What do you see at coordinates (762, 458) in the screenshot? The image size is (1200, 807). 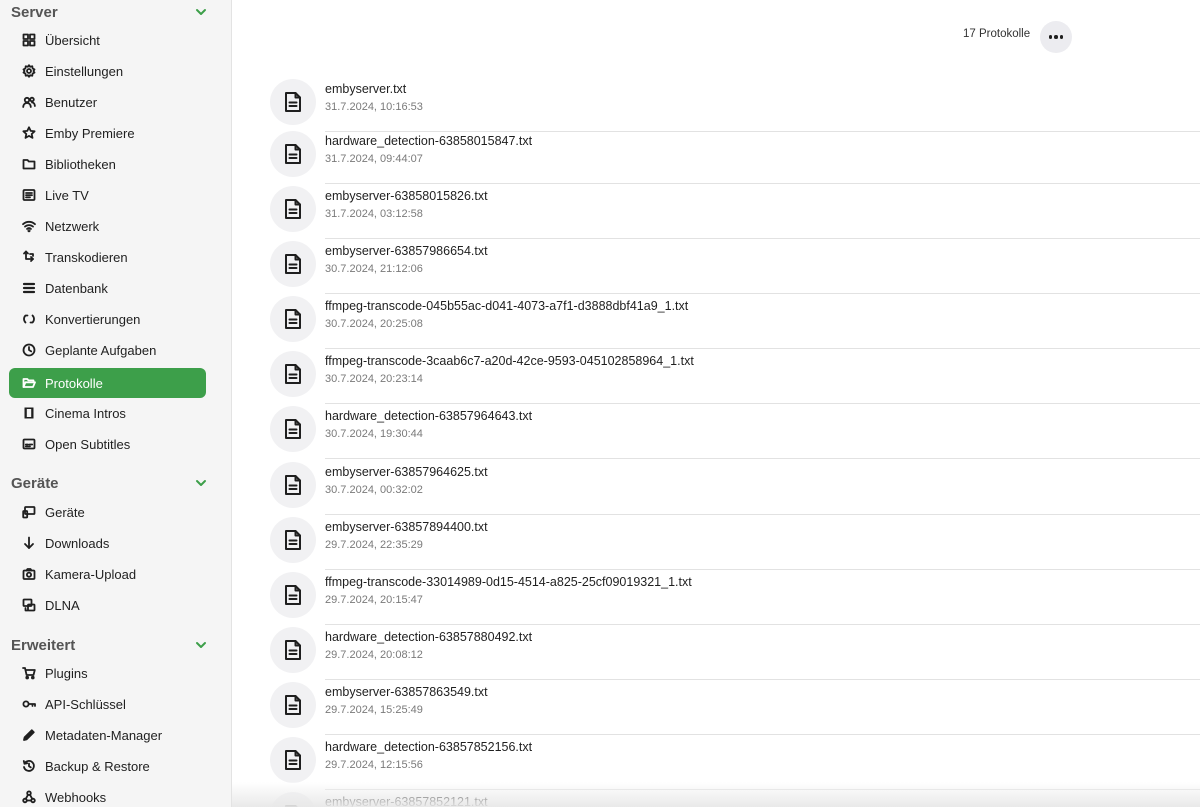 I see `row-divider` at bounding box center [762, 458].